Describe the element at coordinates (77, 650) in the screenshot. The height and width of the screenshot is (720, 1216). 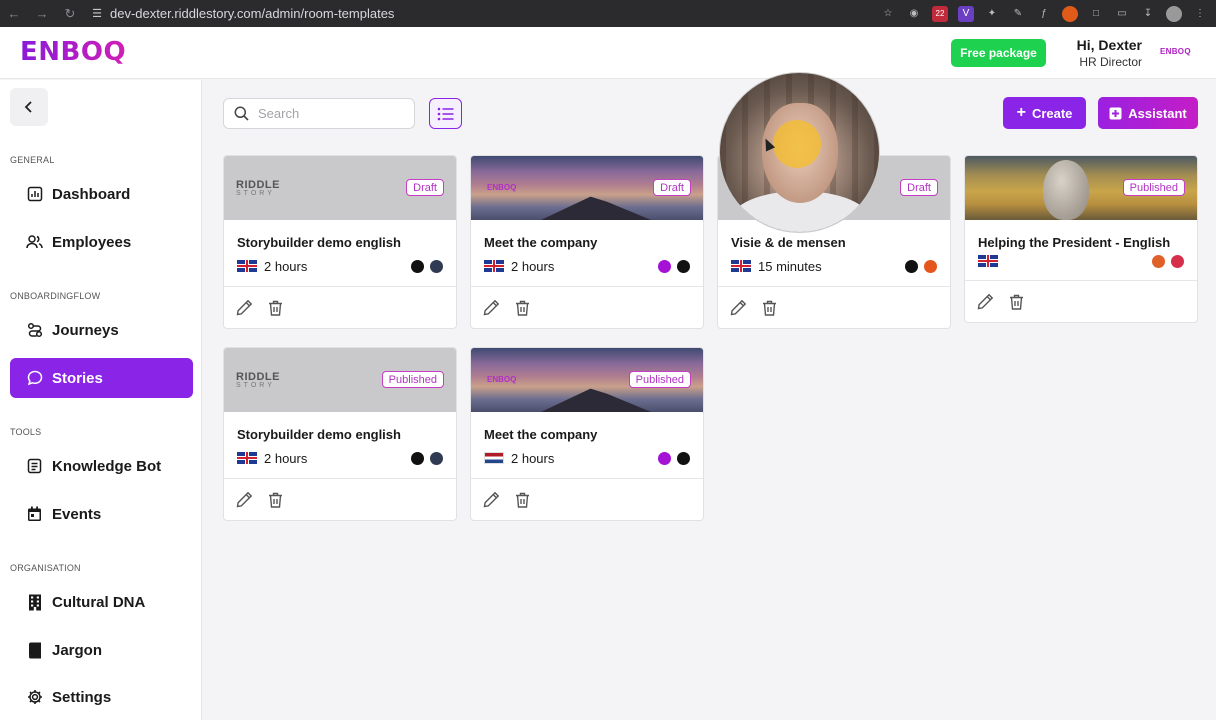
I see `sidebar-item-label: Jargon` at that location.